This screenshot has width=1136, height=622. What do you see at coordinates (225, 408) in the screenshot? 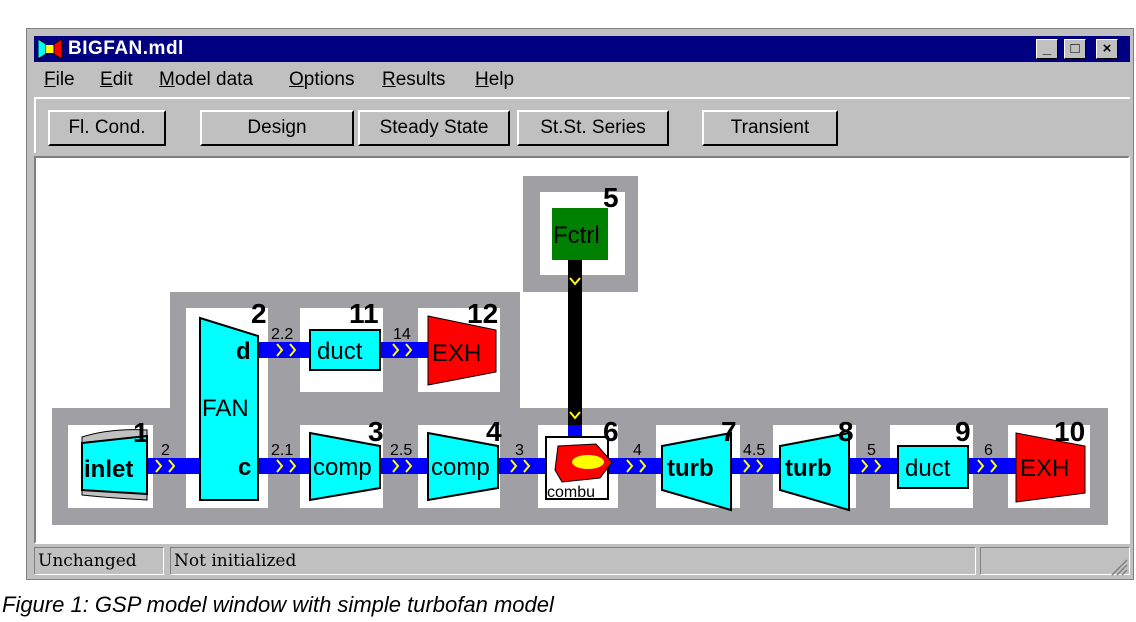
I see `svg-text: FAN` at bounding box center [225, 408].